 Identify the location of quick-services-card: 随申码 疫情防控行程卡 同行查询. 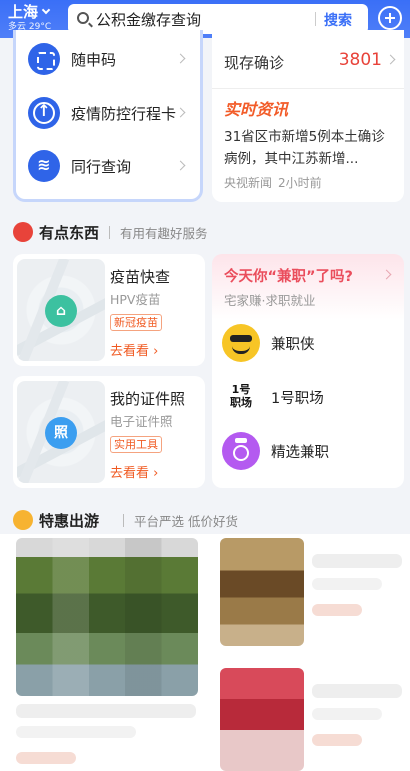
(108, 116).